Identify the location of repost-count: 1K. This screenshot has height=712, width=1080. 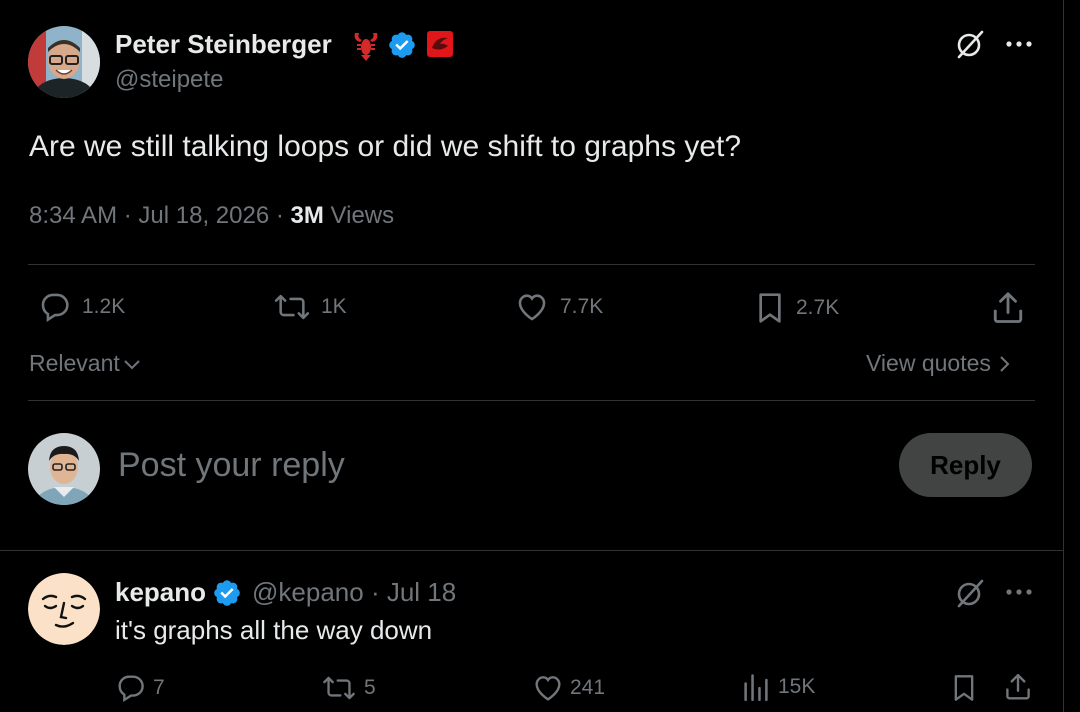
(334, 306).